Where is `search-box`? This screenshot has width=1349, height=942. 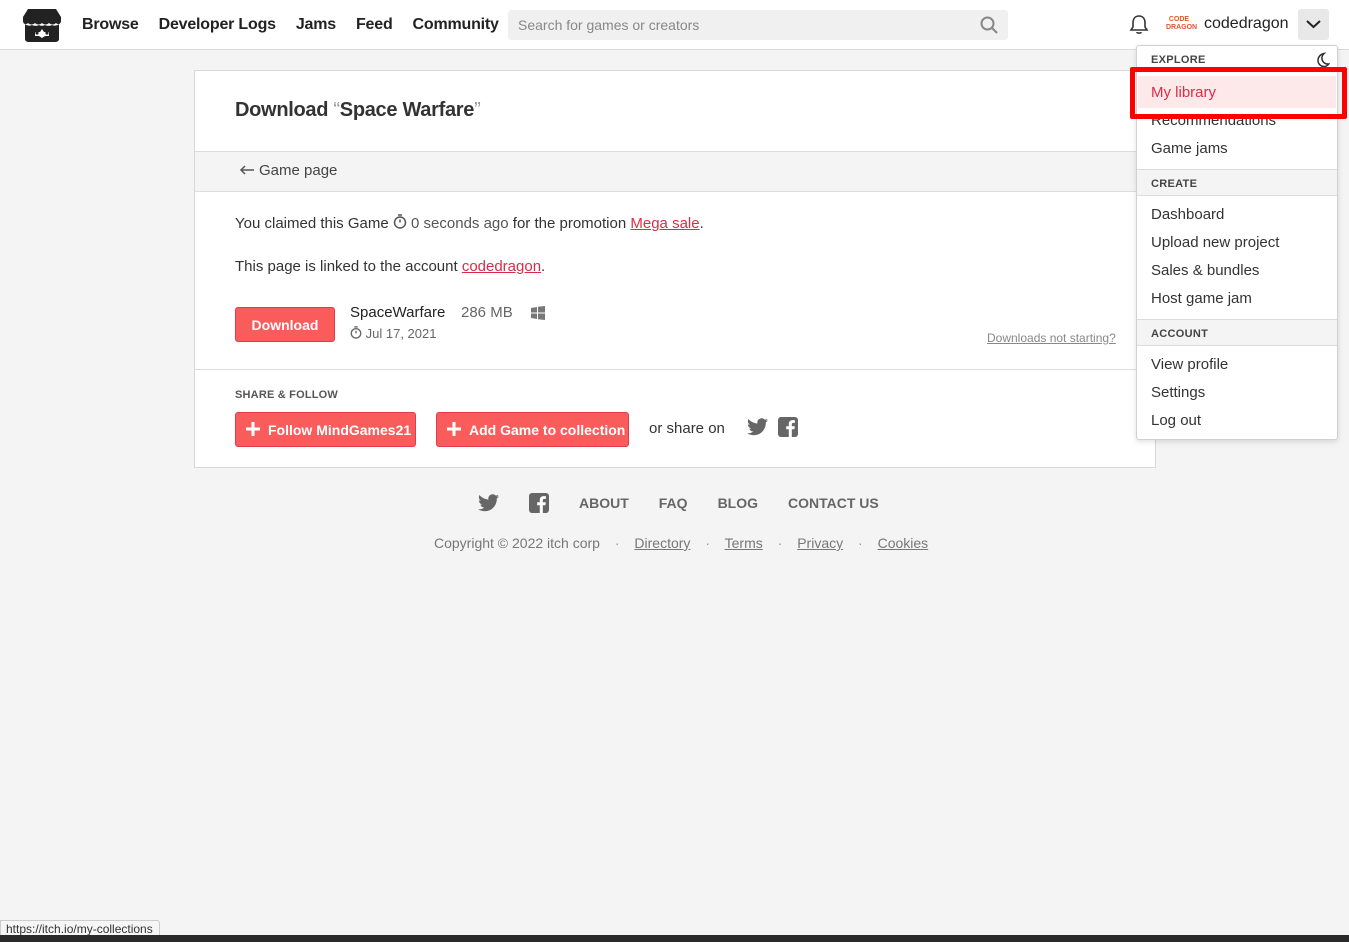 search-box is located at coordinates (758, 25).